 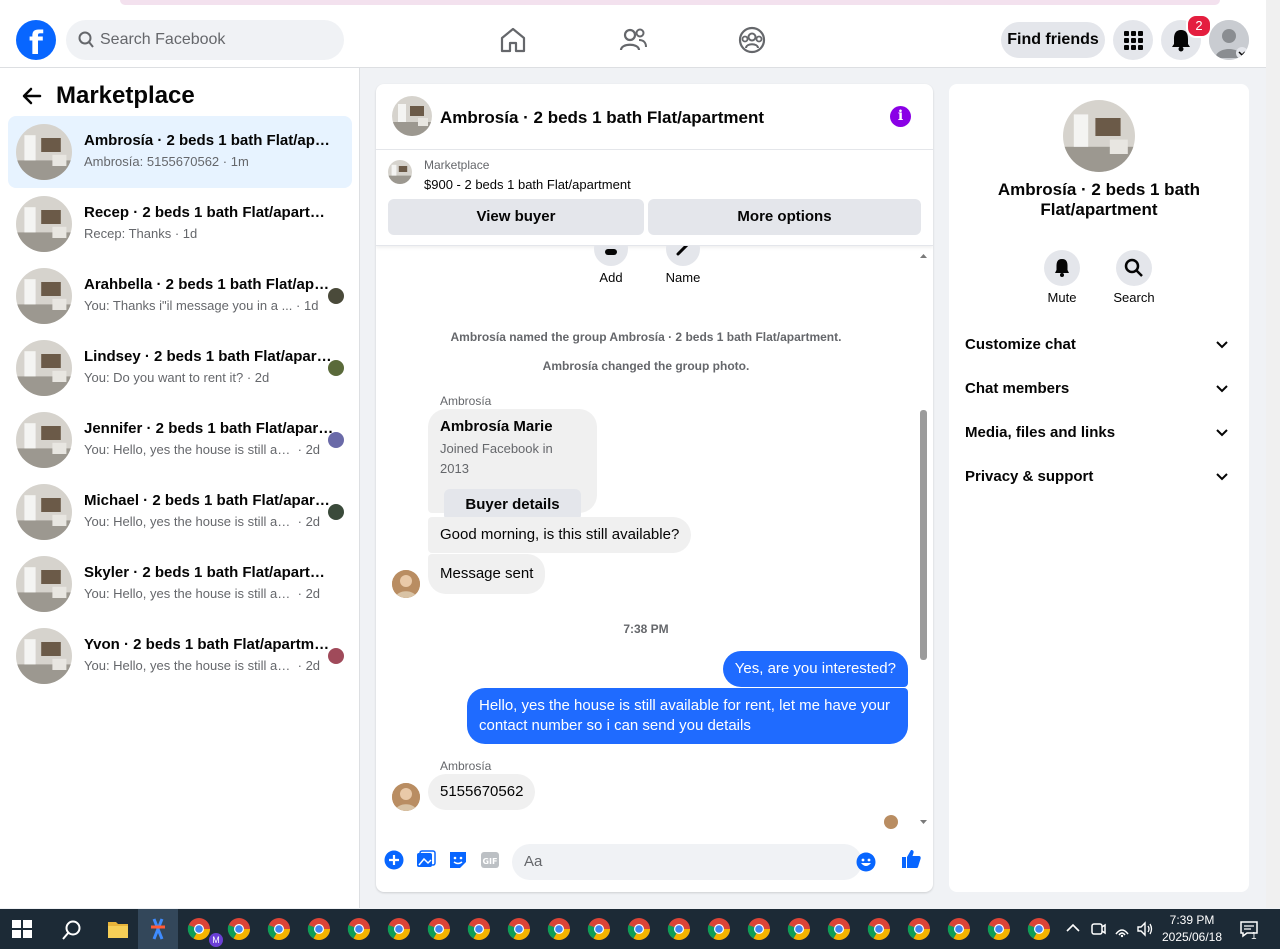 What do you see at coordinates (72, 930) in the screenshot?
I see `taskbar-search-icon` at bounding box center [72, 930].